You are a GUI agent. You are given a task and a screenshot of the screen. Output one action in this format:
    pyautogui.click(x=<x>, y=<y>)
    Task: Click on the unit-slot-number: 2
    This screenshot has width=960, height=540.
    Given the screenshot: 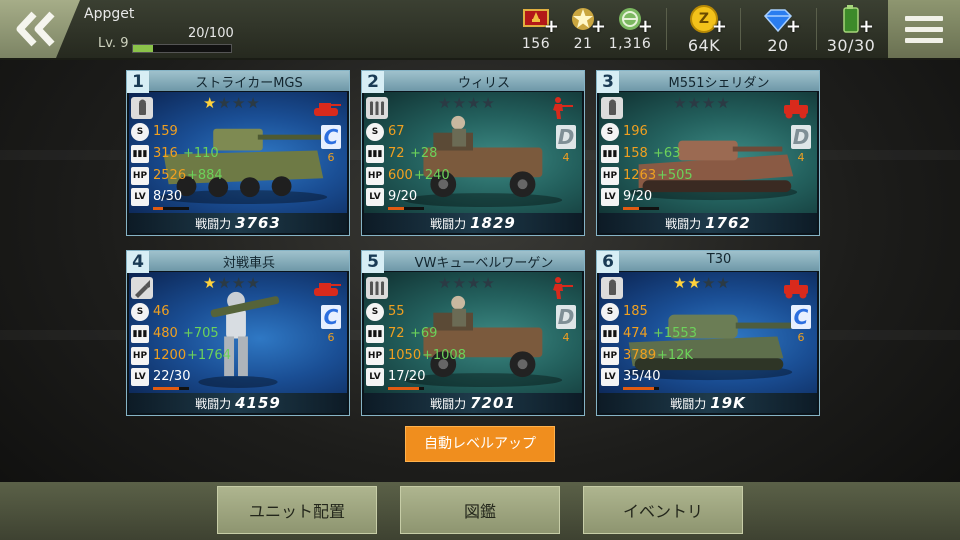 What is the action you would take?
    pyautogui.click(x=373, y=82)
    